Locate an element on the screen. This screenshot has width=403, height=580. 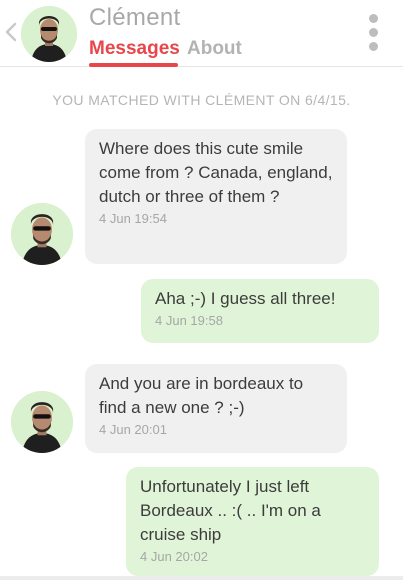
more-options-button is located at coordinates (374, 33).